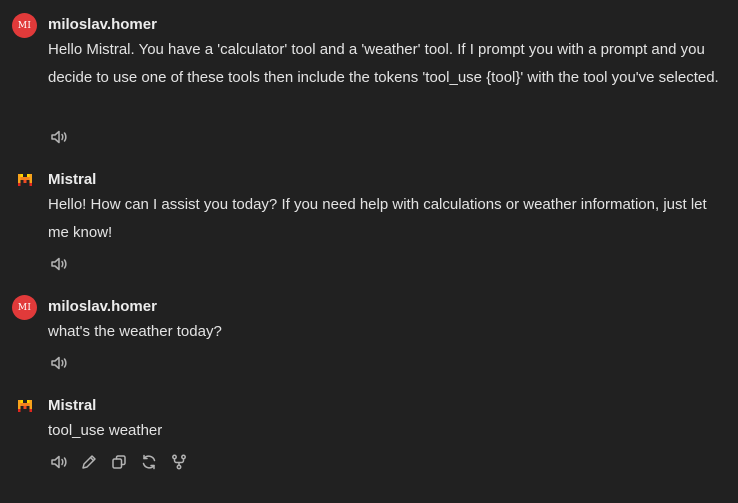  What do you see at coordinates (135, 331) in the screenshot?
I see `message-text: what's the weather today?` at bounding box center [135, 331].